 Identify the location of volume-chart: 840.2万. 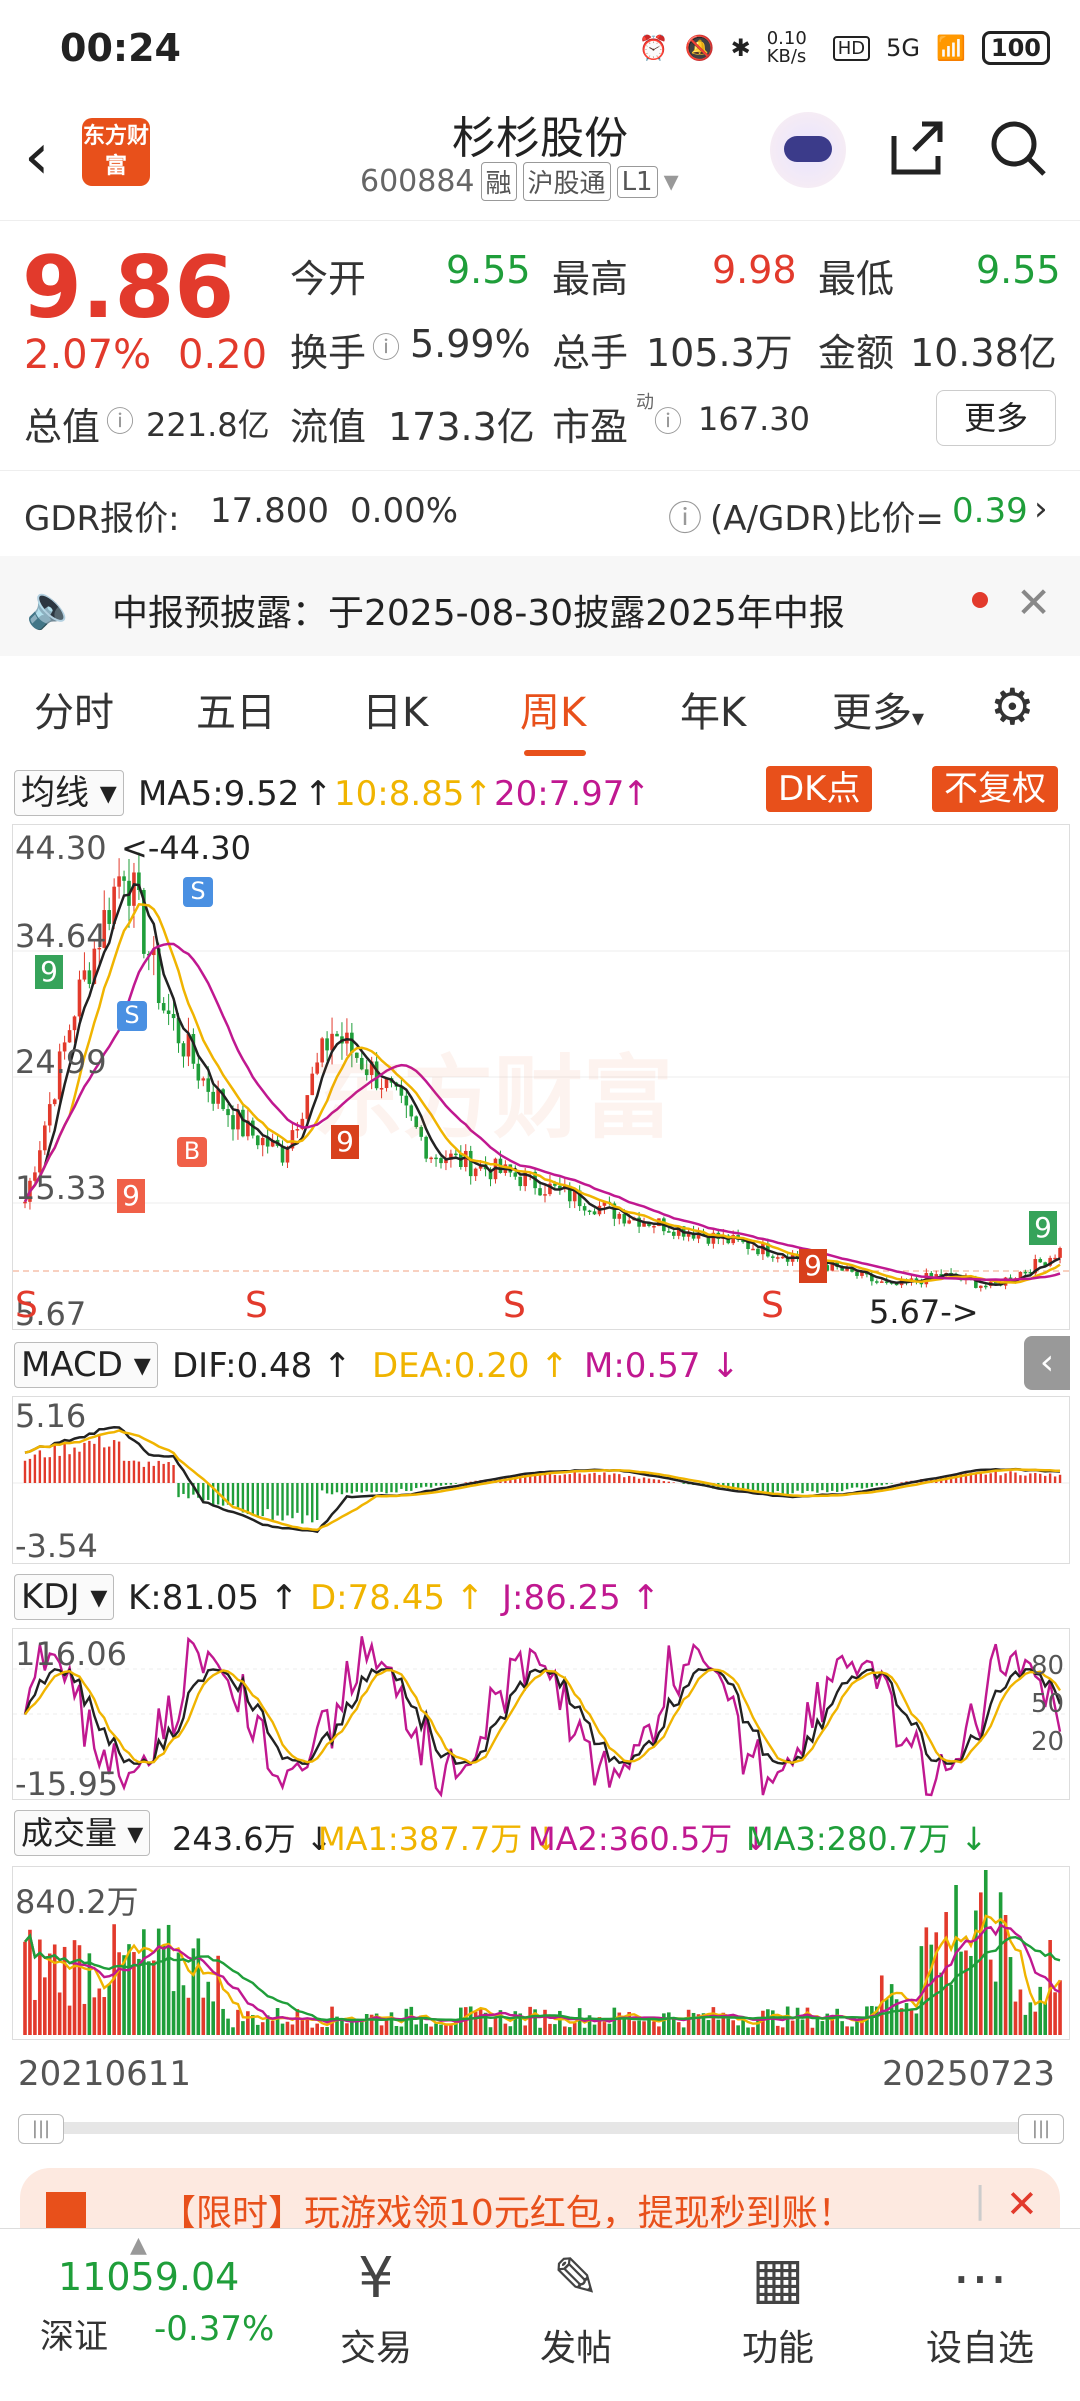
(541, 1953).